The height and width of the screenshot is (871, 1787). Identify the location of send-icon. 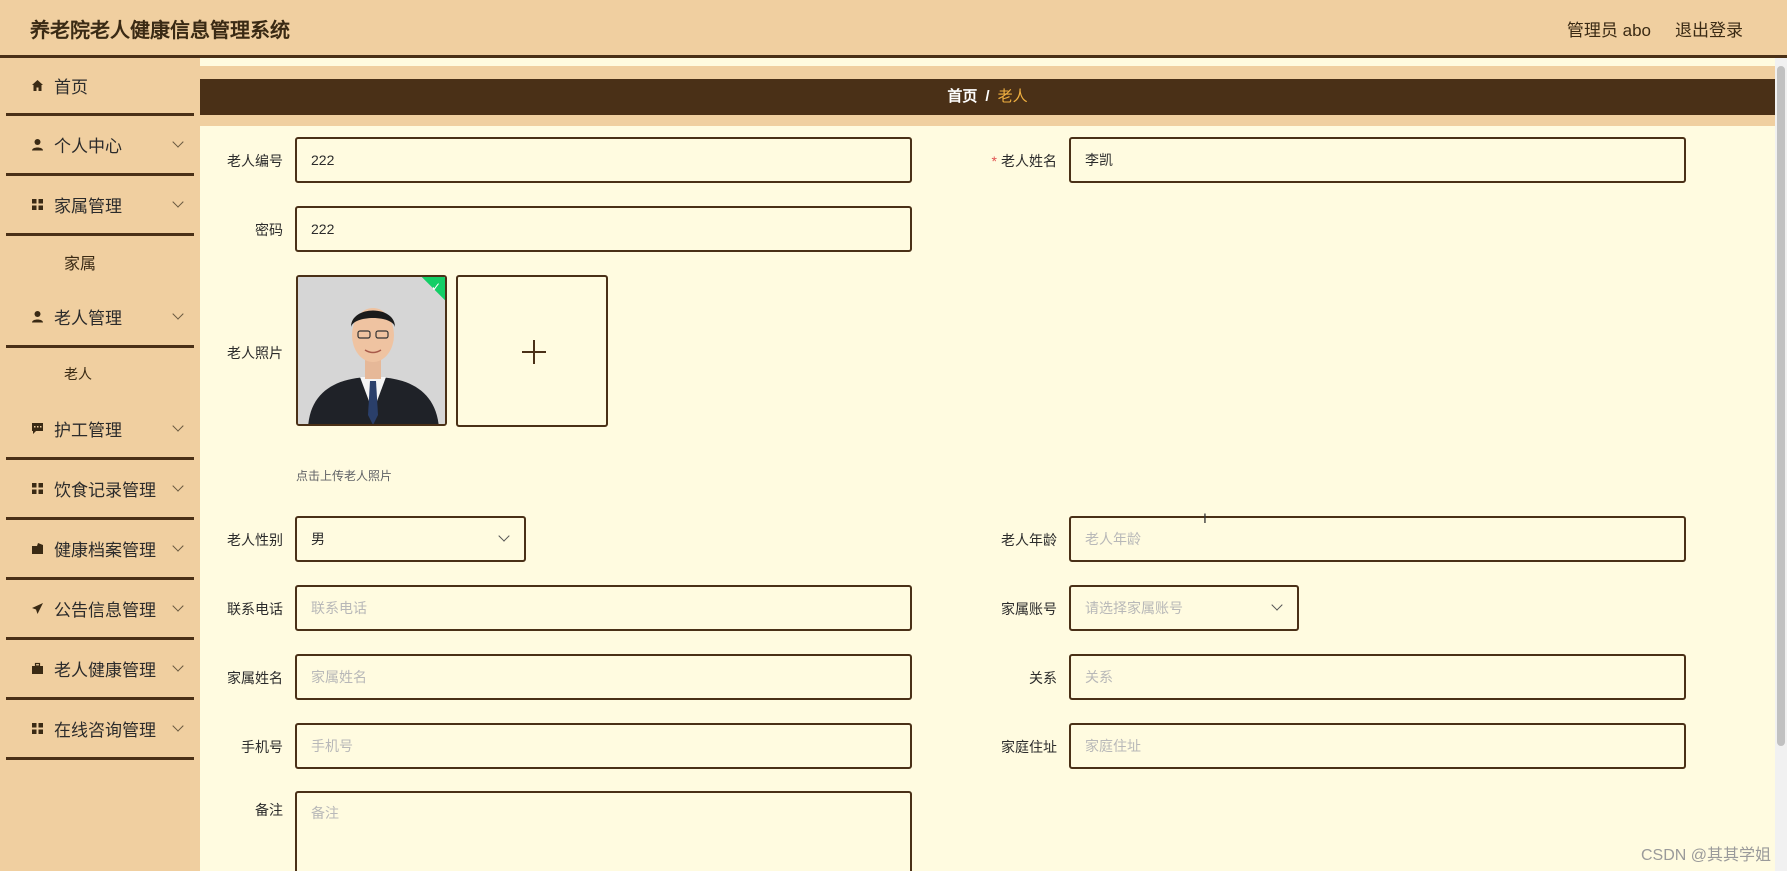
(37, 609).